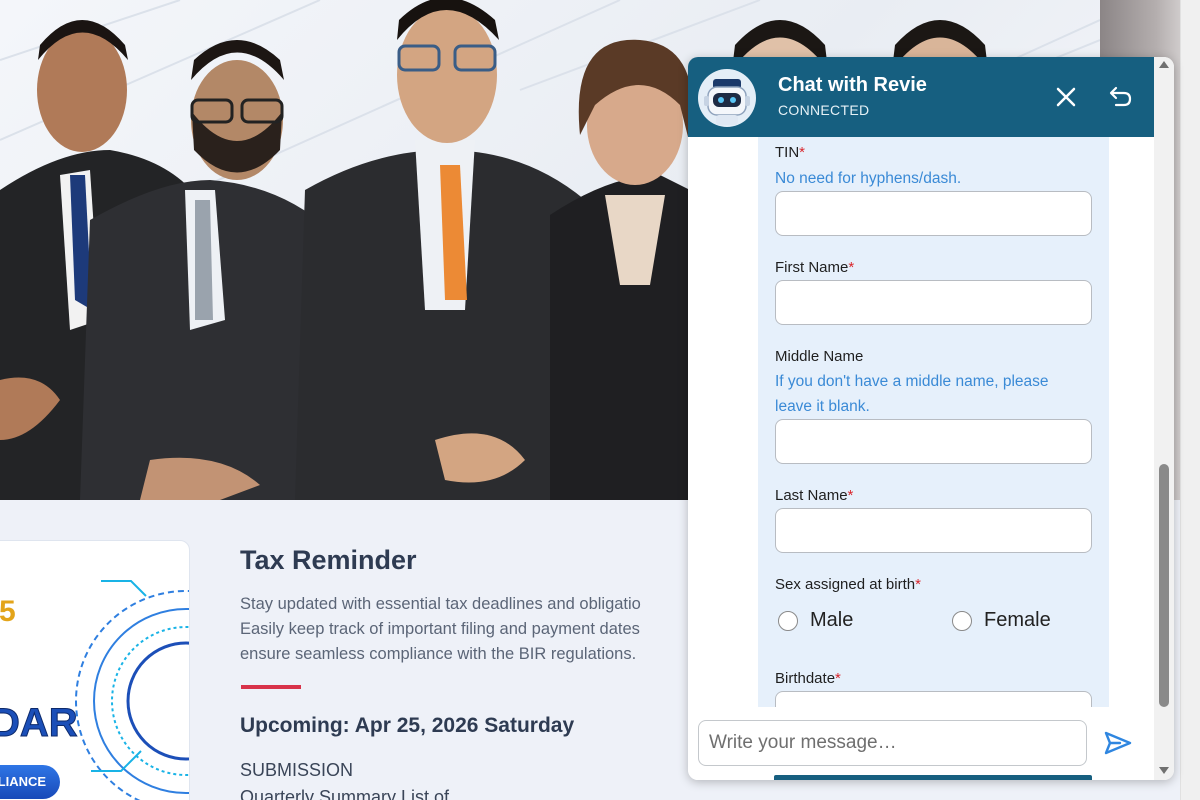 This screenshot has width=1200, height=800. I want to click on calendar-badge: PLIANCE, so click(30, 782).